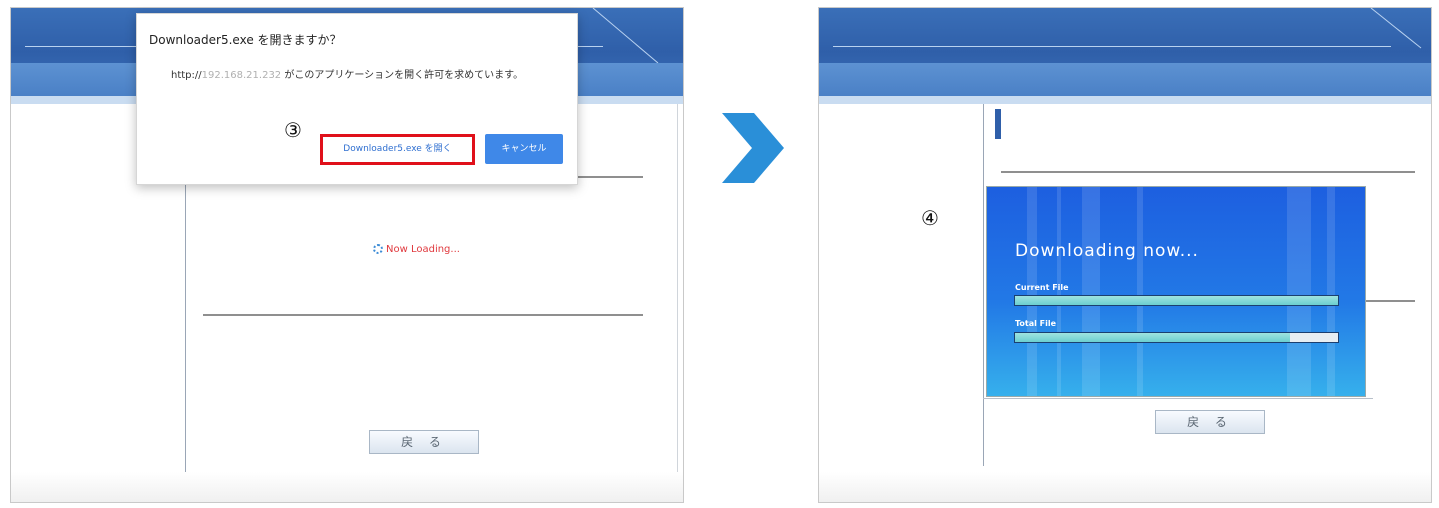 Image resolution: width=1439 pixels, height=508 pixels. I want to click on current-file-label: Current File, so click(1042, 287).